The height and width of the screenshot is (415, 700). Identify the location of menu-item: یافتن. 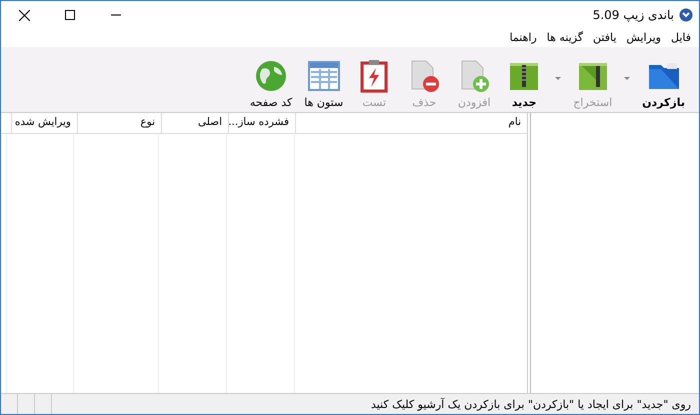
(604, 39).